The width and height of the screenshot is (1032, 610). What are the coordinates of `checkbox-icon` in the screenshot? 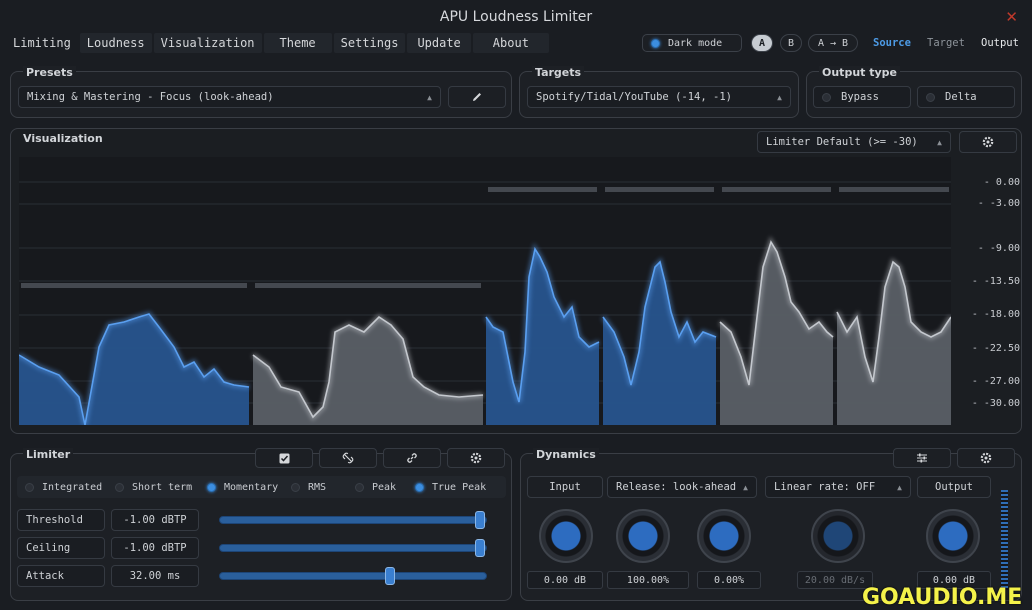 It's located at (284, 458).